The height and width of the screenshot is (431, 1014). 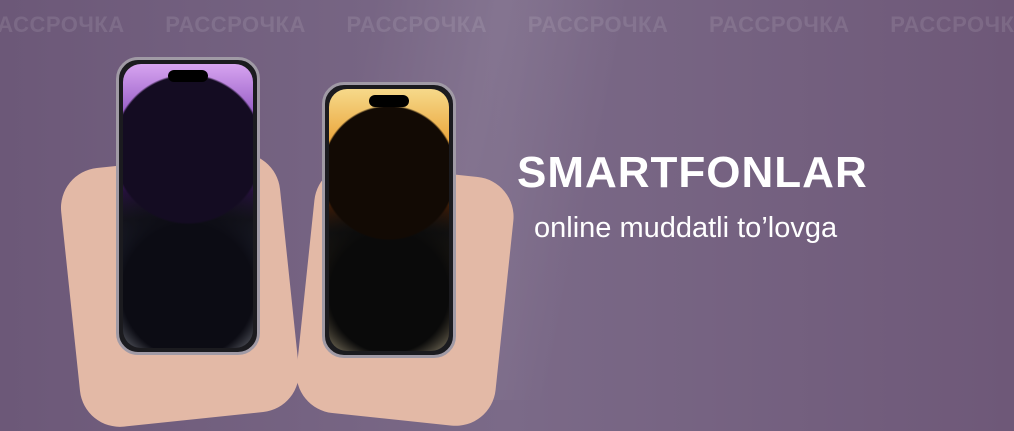 What do you see at coordinates (692, 172) in the screenshot?
I see `banner-title: SMARTFONLAR` at bounding box center [692, 172].